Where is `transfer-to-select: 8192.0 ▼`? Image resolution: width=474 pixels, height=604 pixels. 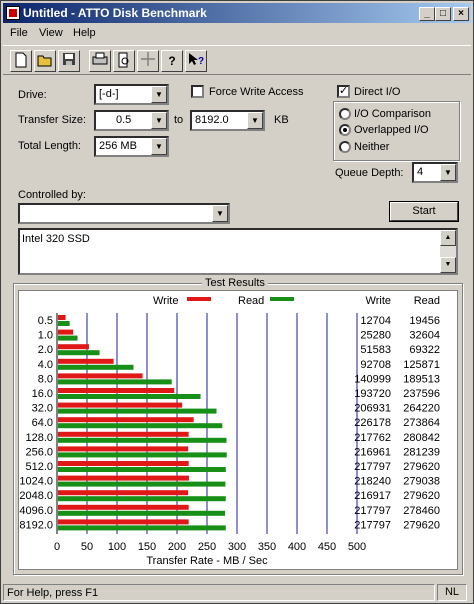 transfer-to-select: 8192.0 ▼ is located at coordinates (227, 120).